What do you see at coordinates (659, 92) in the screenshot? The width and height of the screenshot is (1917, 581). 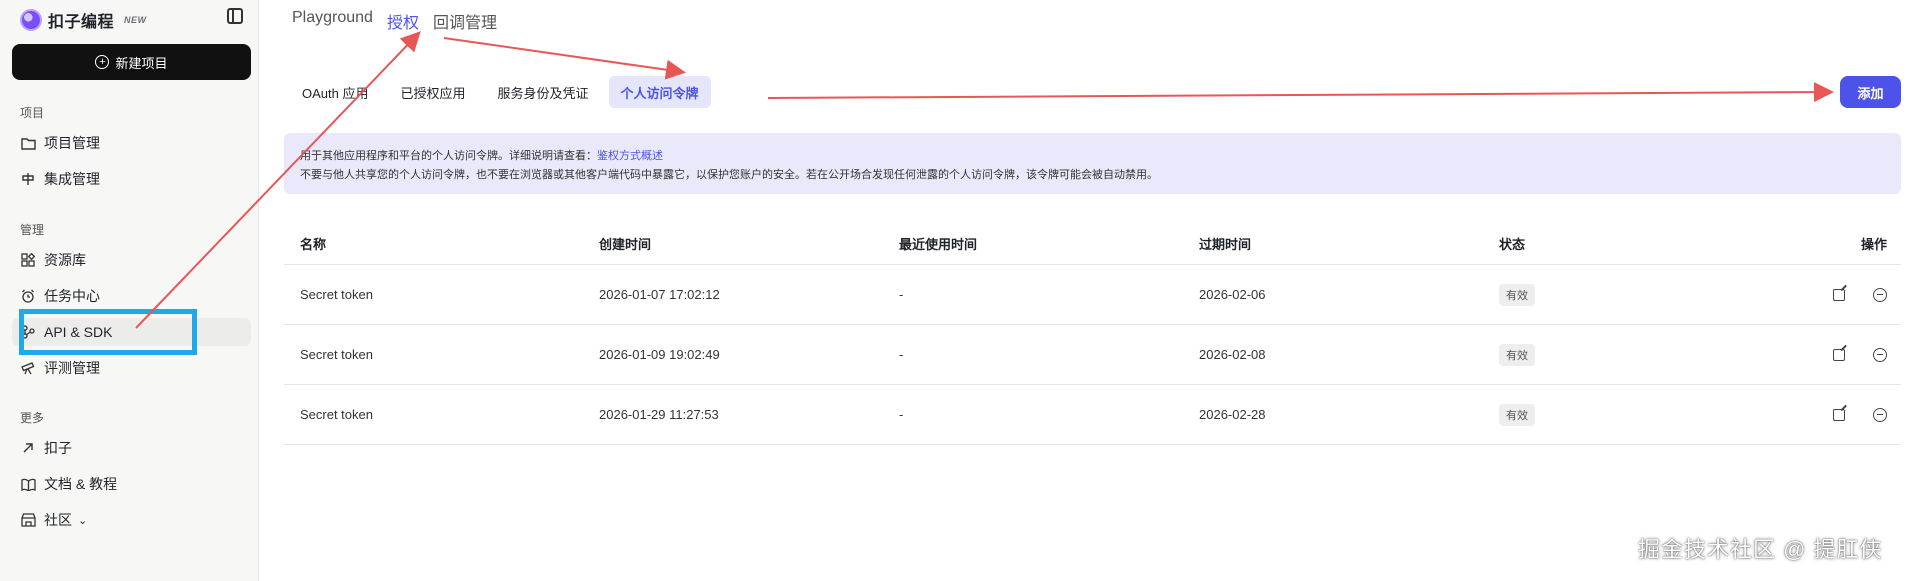 I see `subtab-personal-access-token: 个人访问令牌` at bounding box center [659, 92].